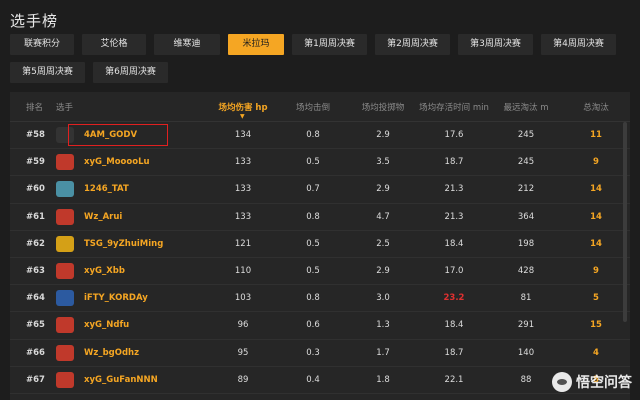 The width and height of the screenshot is (640, 400). I want to click on table-row: #59 xyG_MooooLu 133 0.5 3.5 18.7 245 9, so click(320, 163).